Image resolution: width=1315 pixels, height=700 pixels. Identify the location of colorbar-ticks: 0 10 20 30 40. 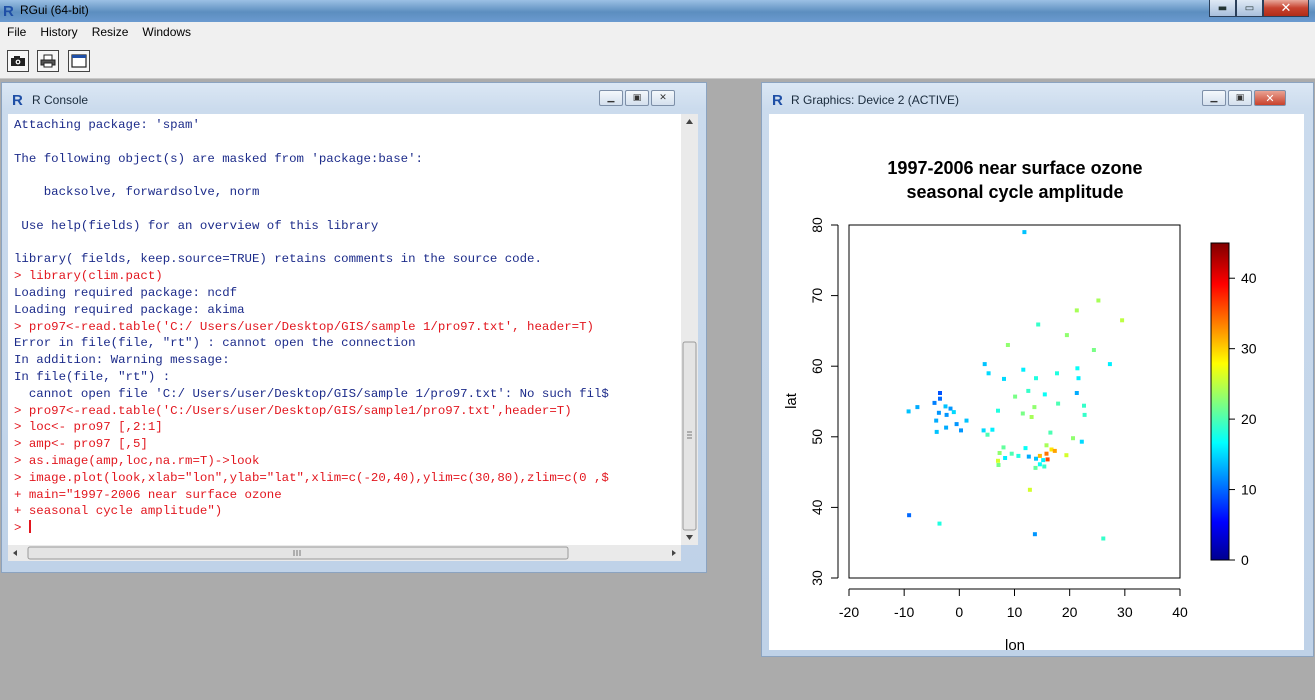
(1243, 419).